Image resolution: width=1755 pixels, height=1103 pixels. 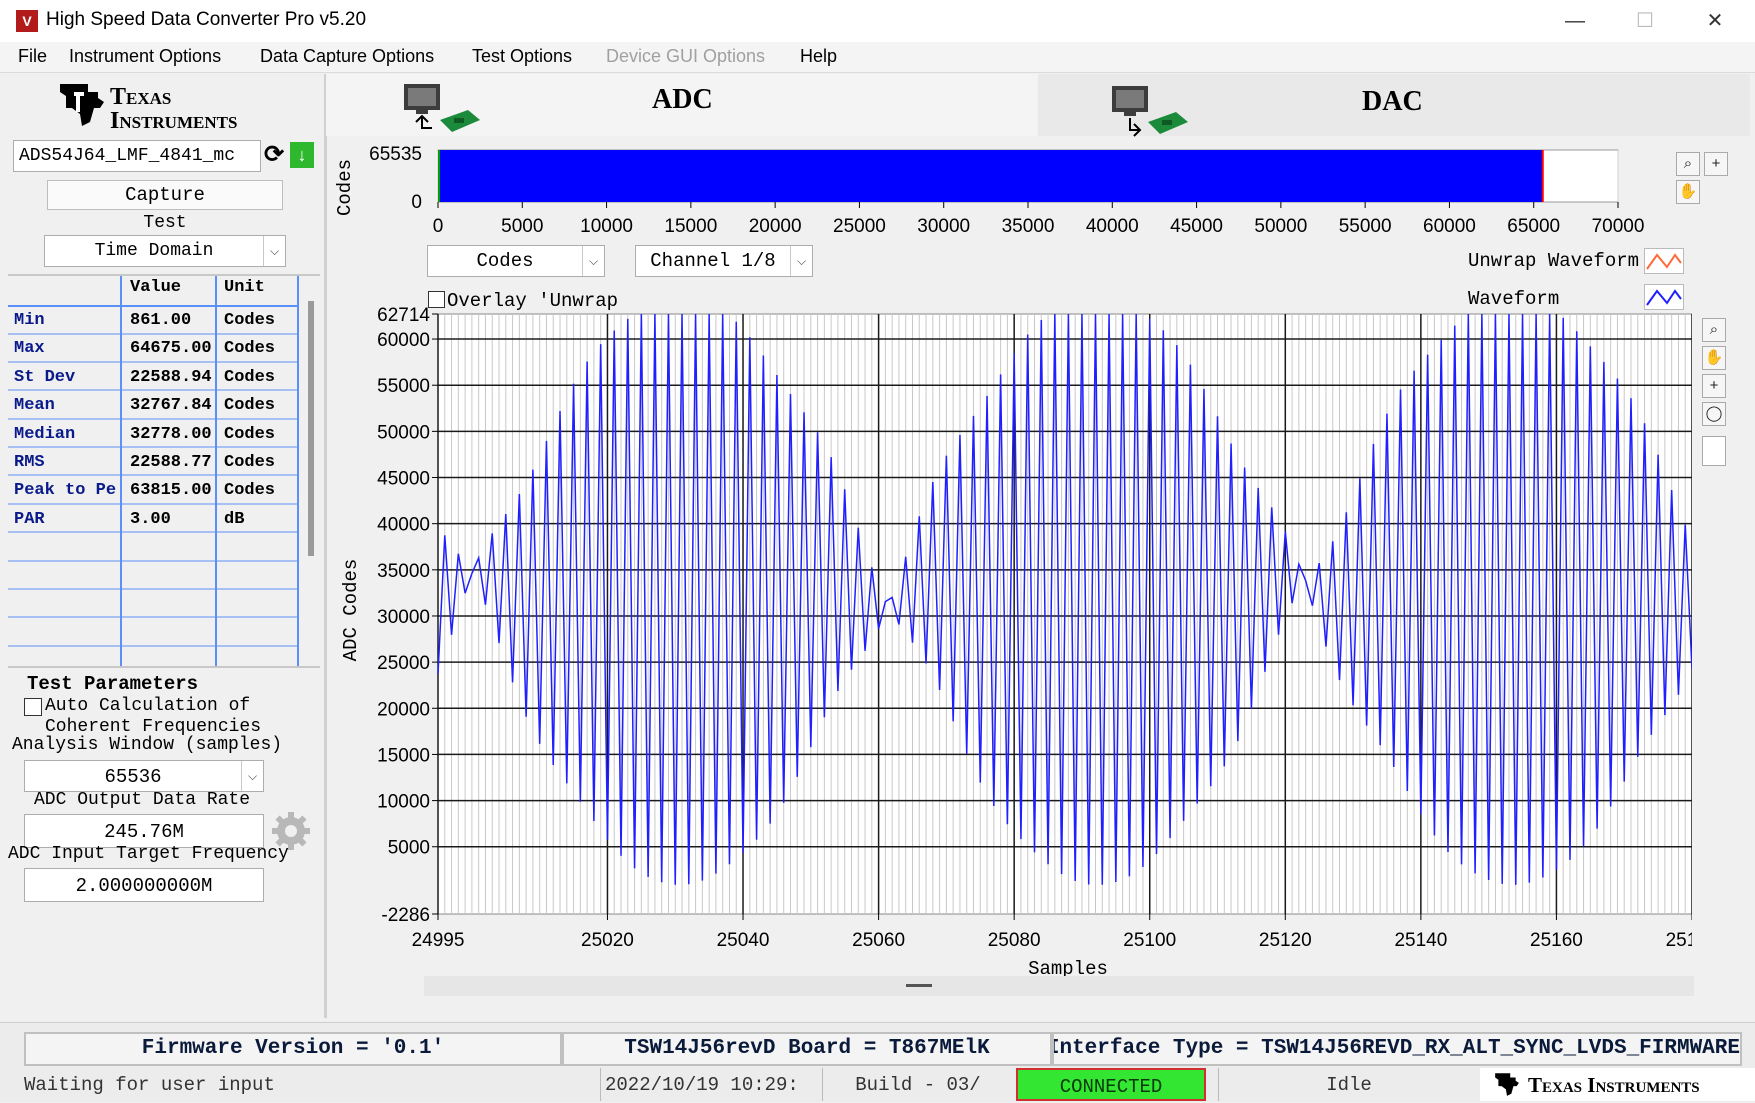 I want to click on stat-value: 32767.84, so click(x=171, y=405).